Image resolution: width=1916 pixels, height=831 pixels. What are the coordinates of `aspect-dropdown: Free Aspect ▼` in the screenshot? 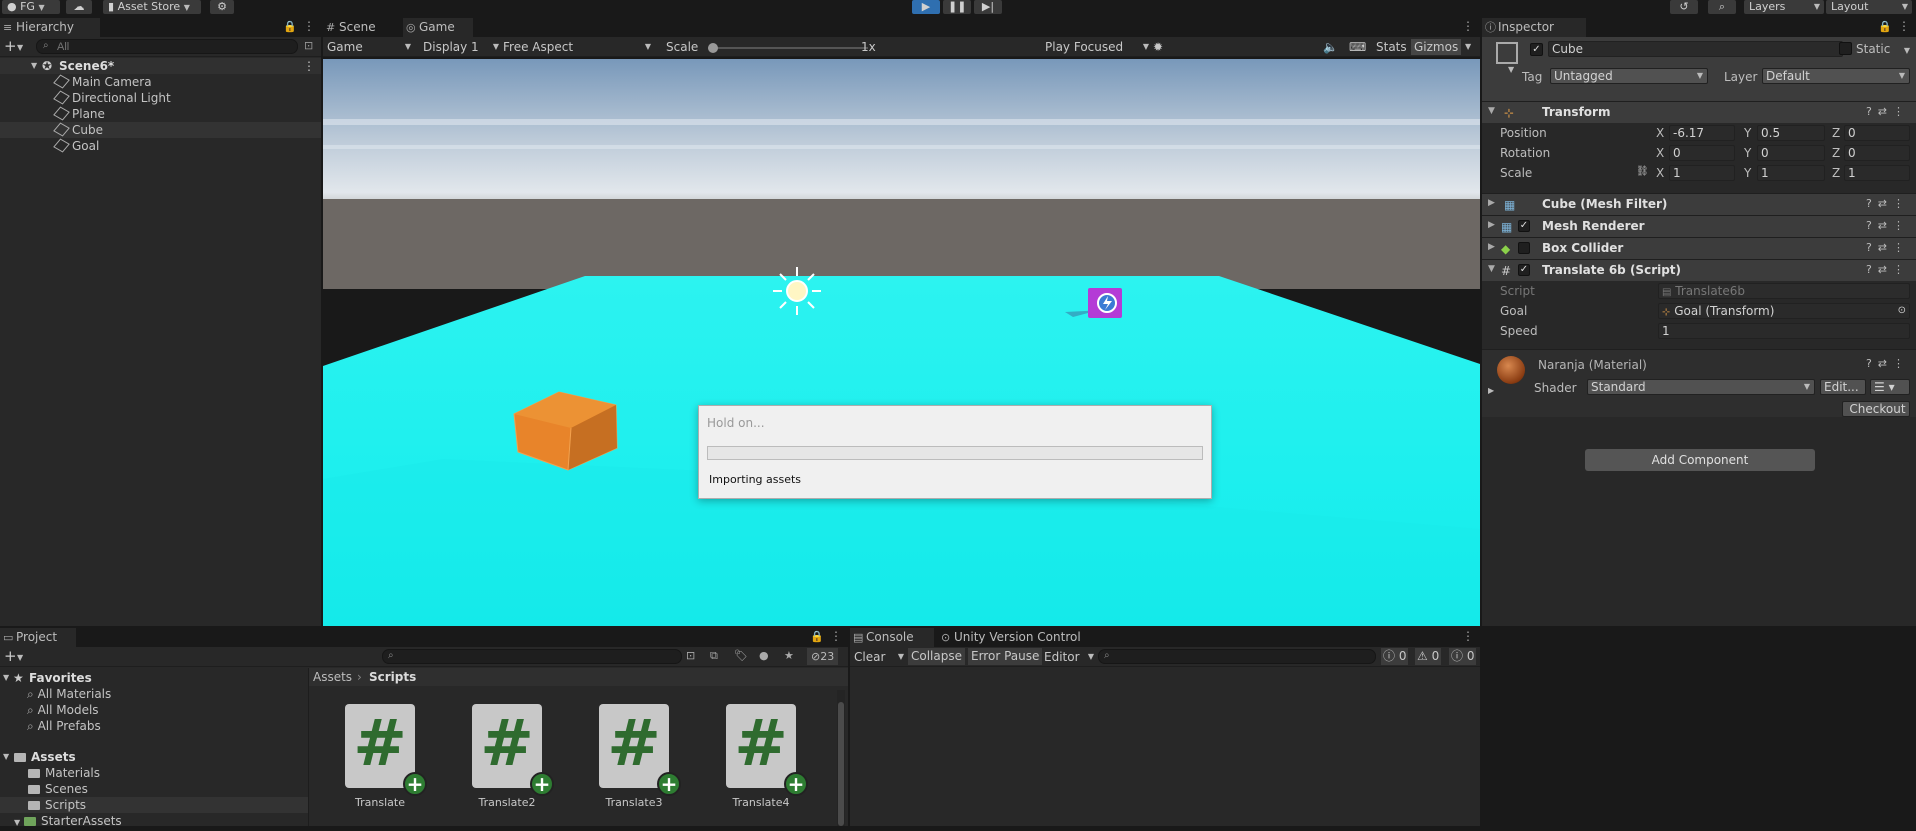 It's located at (579, 47).